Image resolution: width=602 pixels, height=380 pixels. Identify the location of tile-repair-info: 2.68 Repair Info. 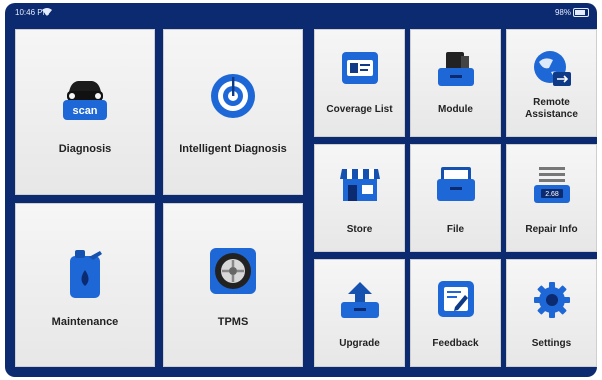
(551, 198).